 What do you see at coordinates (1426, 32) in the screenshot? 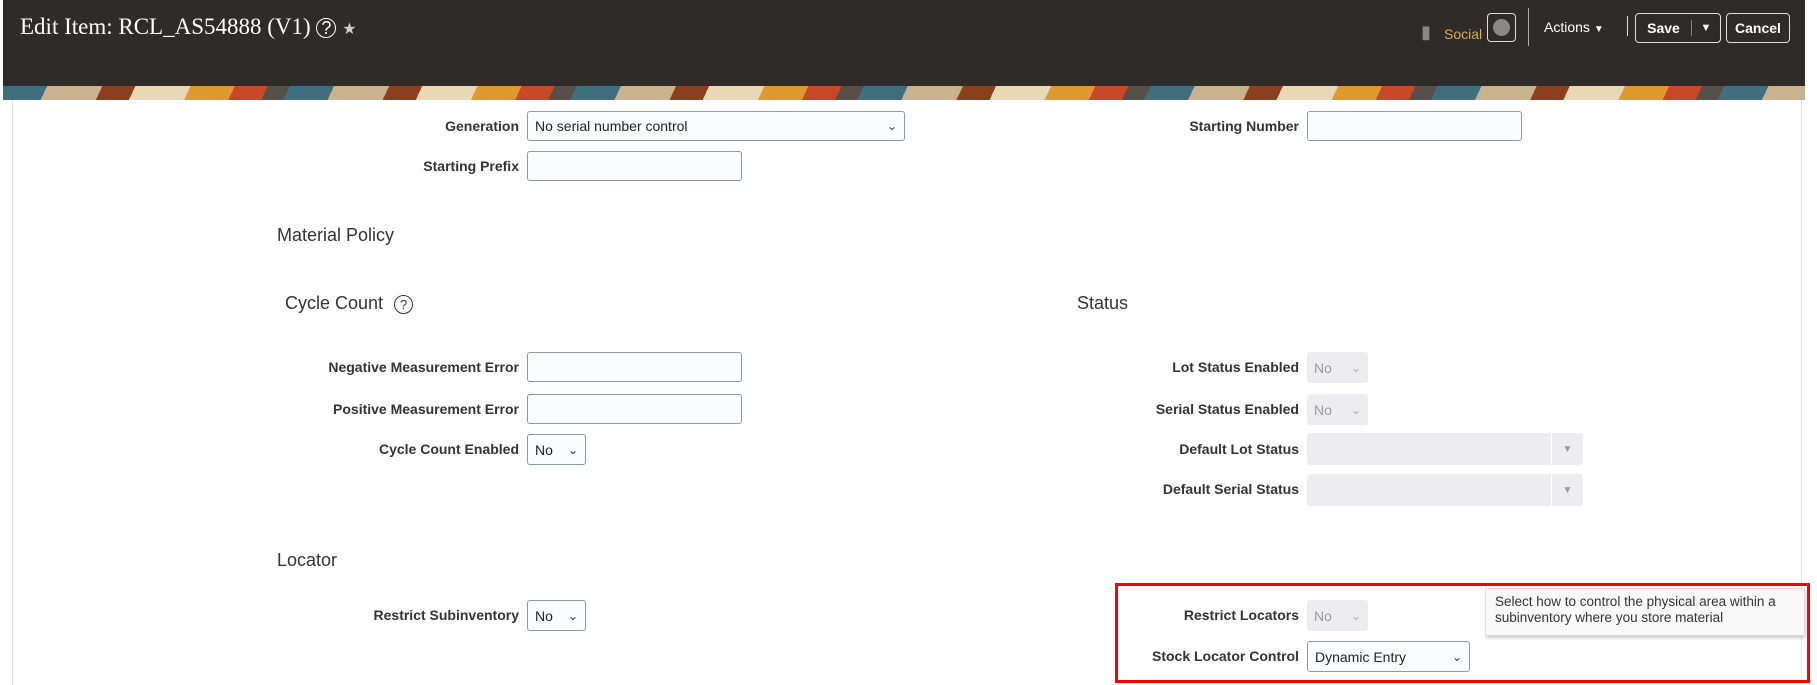
I see `social-icon: ▮` at bounding box center [1426, 32].